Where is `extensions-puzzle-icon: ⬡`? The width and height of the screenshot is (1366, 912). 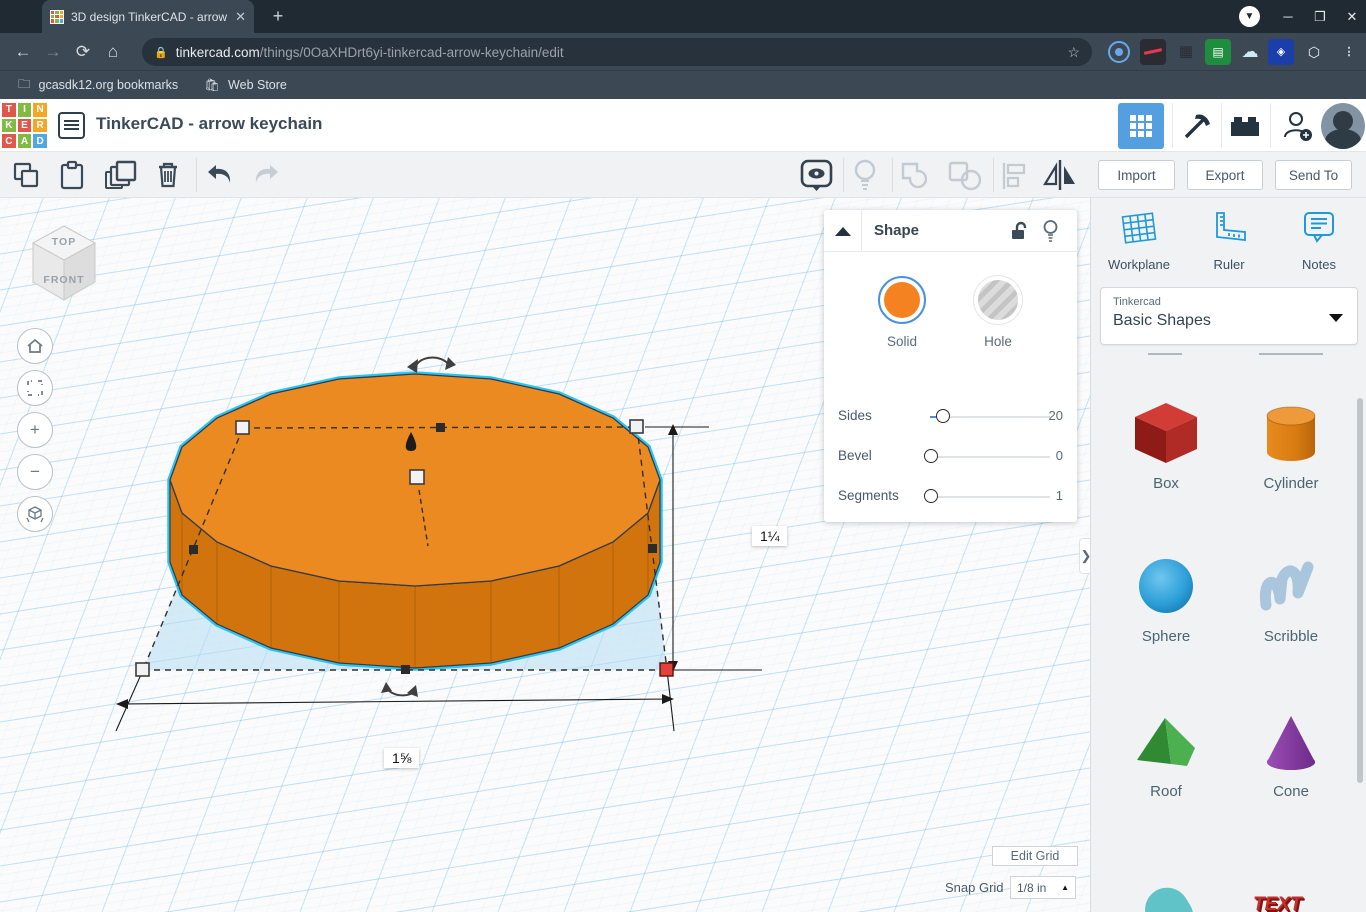 extensions-puzzle-icon: ⬡ is located at coordinates (1314, 52).